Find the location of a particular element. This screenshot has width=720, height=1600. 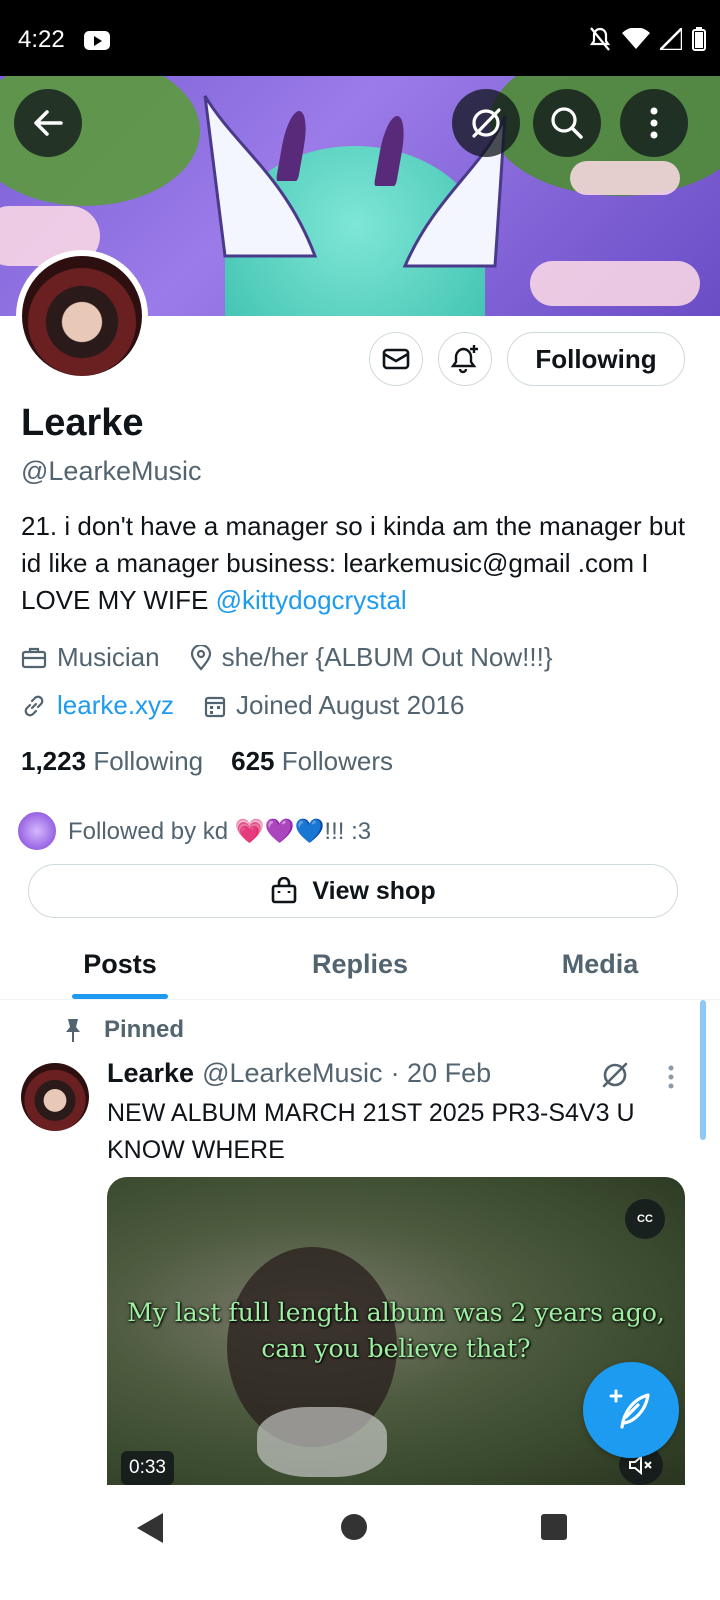

view-shop-label: View shop is located at coordinates (374, 890).